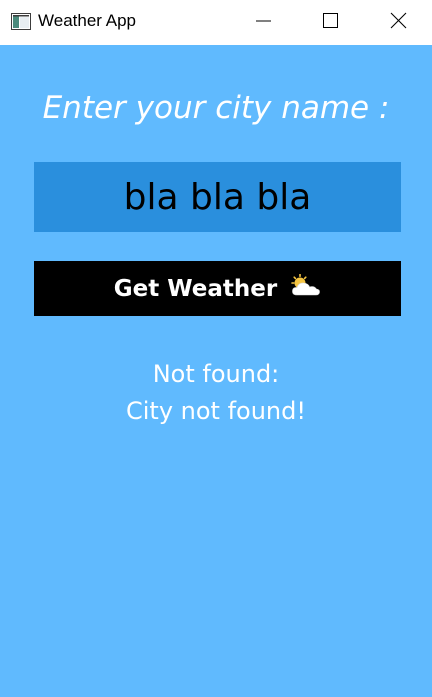 This screenshot has height=697, width=432. I want to click on minimize-icon, so click(263, 23).